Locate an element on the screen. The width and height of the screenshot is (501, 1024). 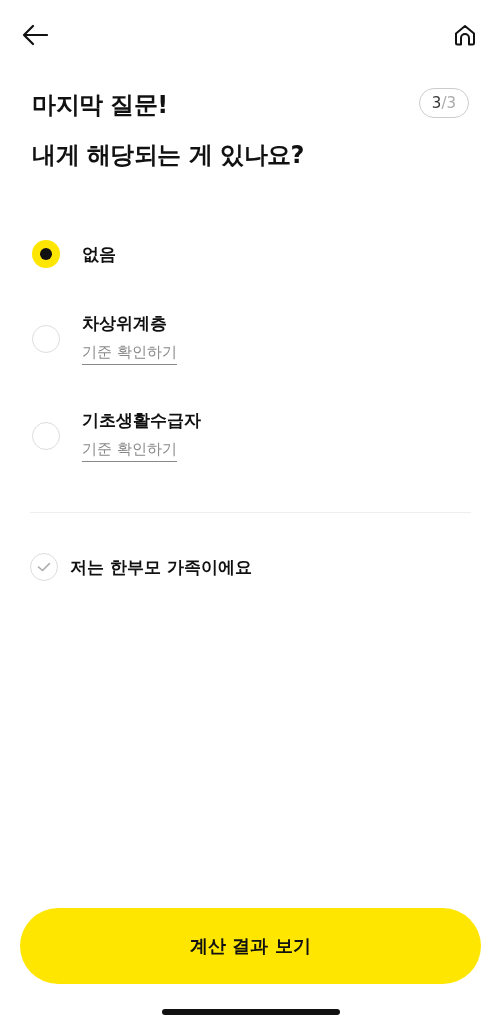
option-label: 없음 is located at coordinates (99, 254).